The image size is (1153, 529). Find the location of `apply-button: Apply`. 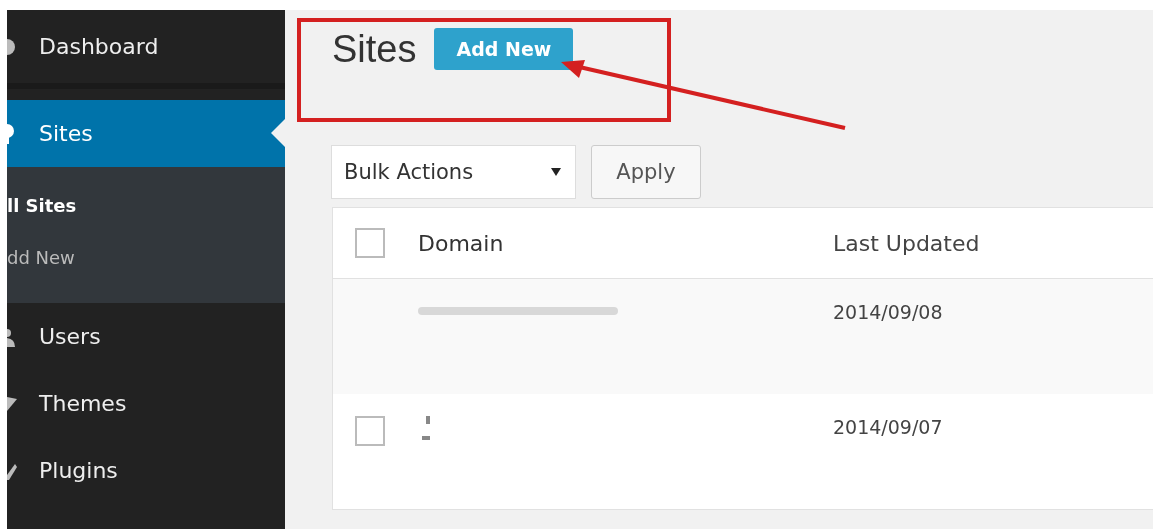

apply-button: Apply is located at coordinates (646, 172).